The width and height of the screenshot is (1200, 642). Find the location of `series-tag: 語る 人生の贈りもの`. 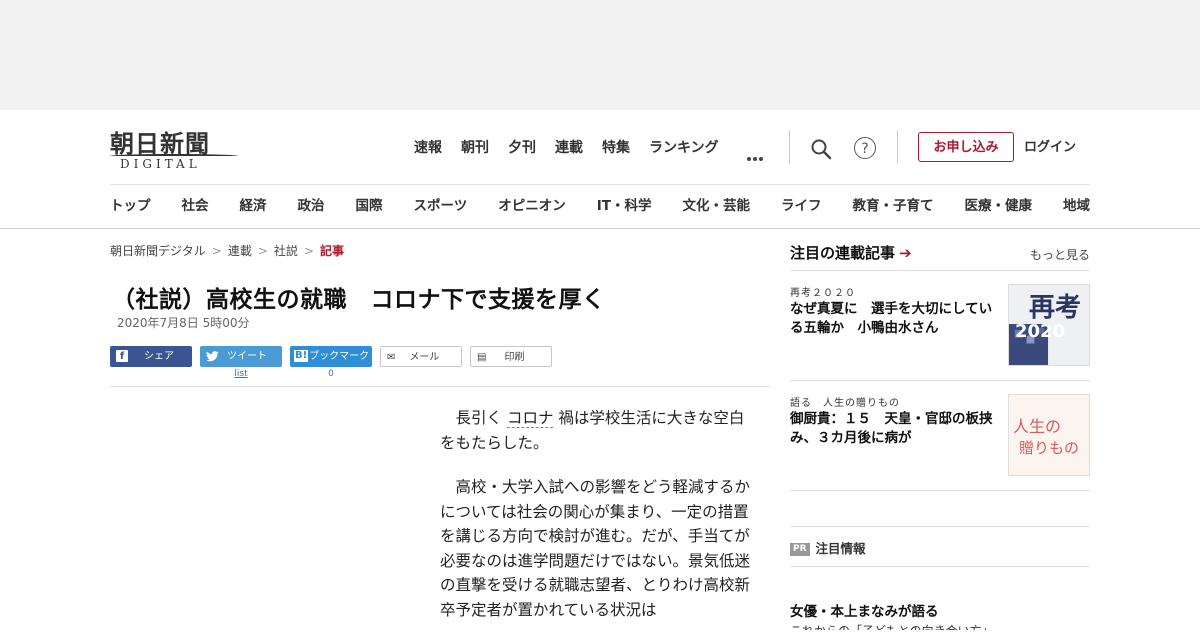

series-tag: 語る 人生の贈りもの is located at coordinates (845, 403).